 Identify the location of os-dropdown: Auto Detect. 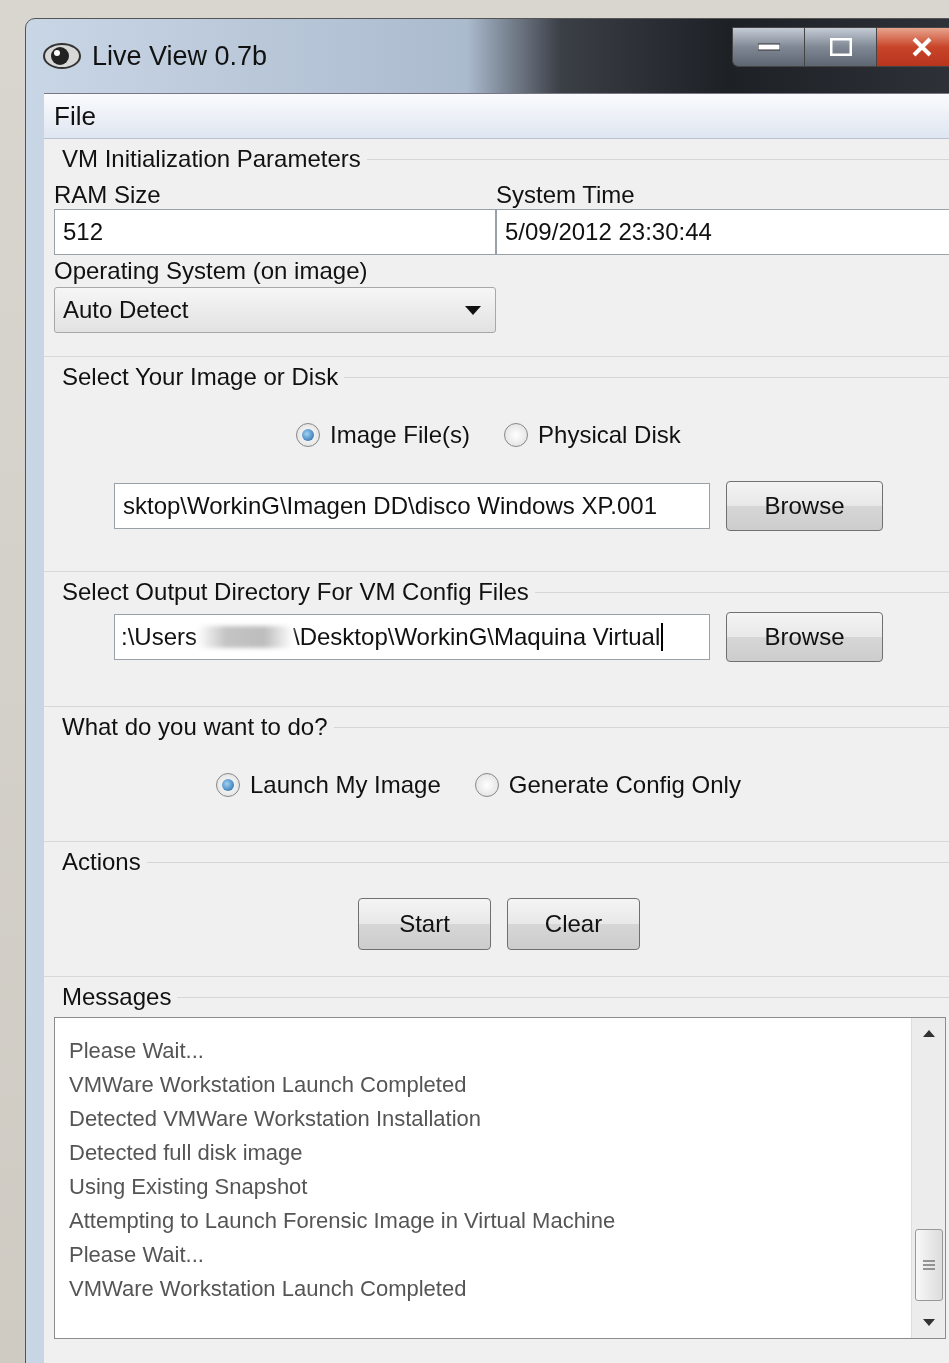
(275, 310).